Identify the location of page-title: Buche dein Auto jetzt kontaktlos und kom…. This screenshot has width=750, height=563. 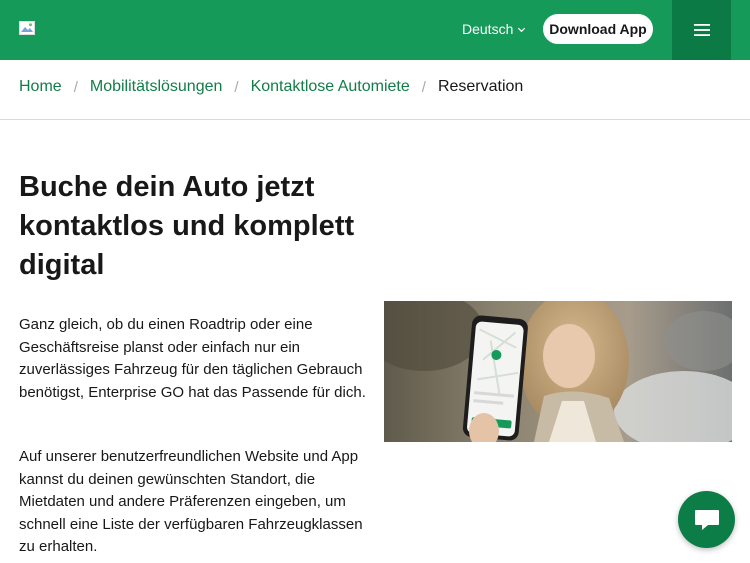
(187, 226).